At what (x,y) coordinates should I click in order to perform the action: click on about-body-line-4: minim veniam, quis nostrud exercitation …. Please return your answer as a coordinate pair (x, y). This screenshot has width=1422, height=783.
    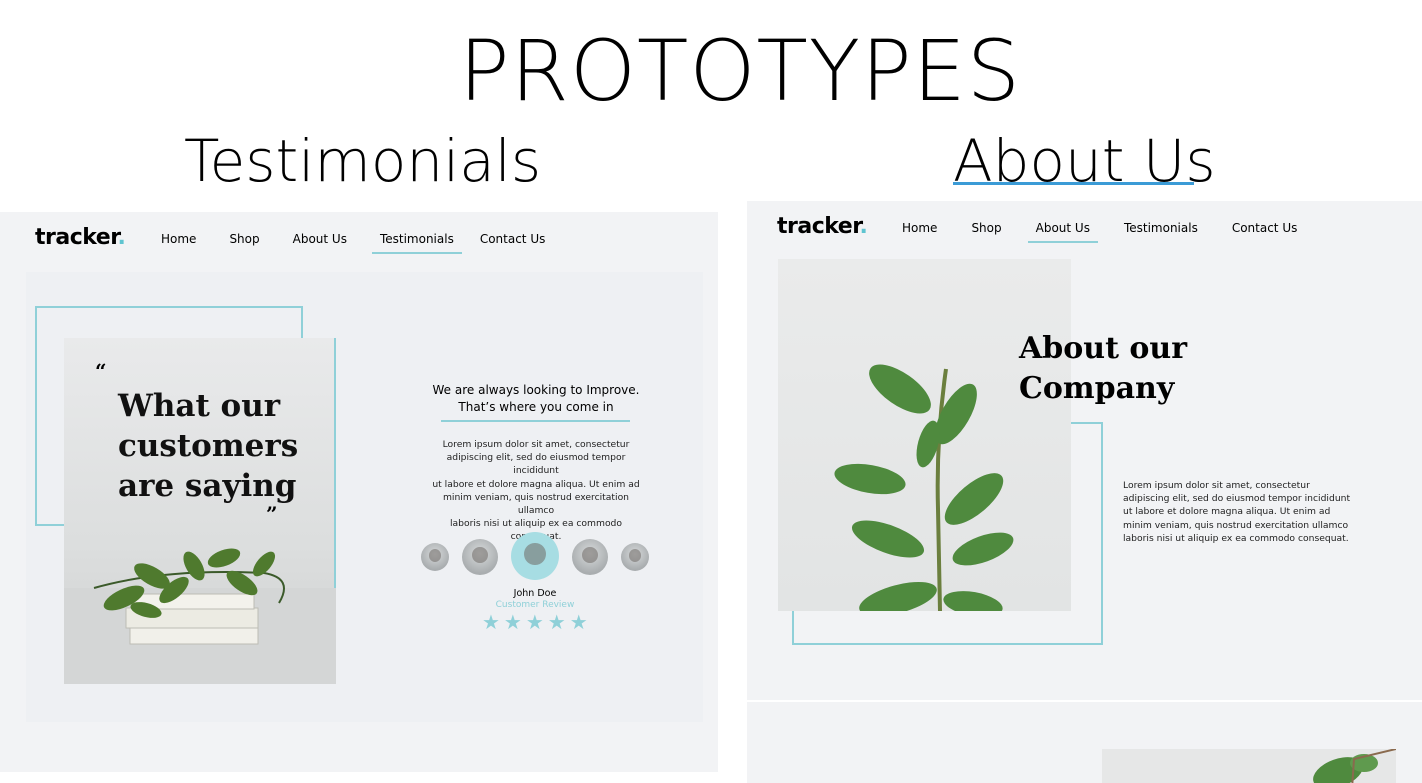
    Looking at the image, I should click on (1236, 525).